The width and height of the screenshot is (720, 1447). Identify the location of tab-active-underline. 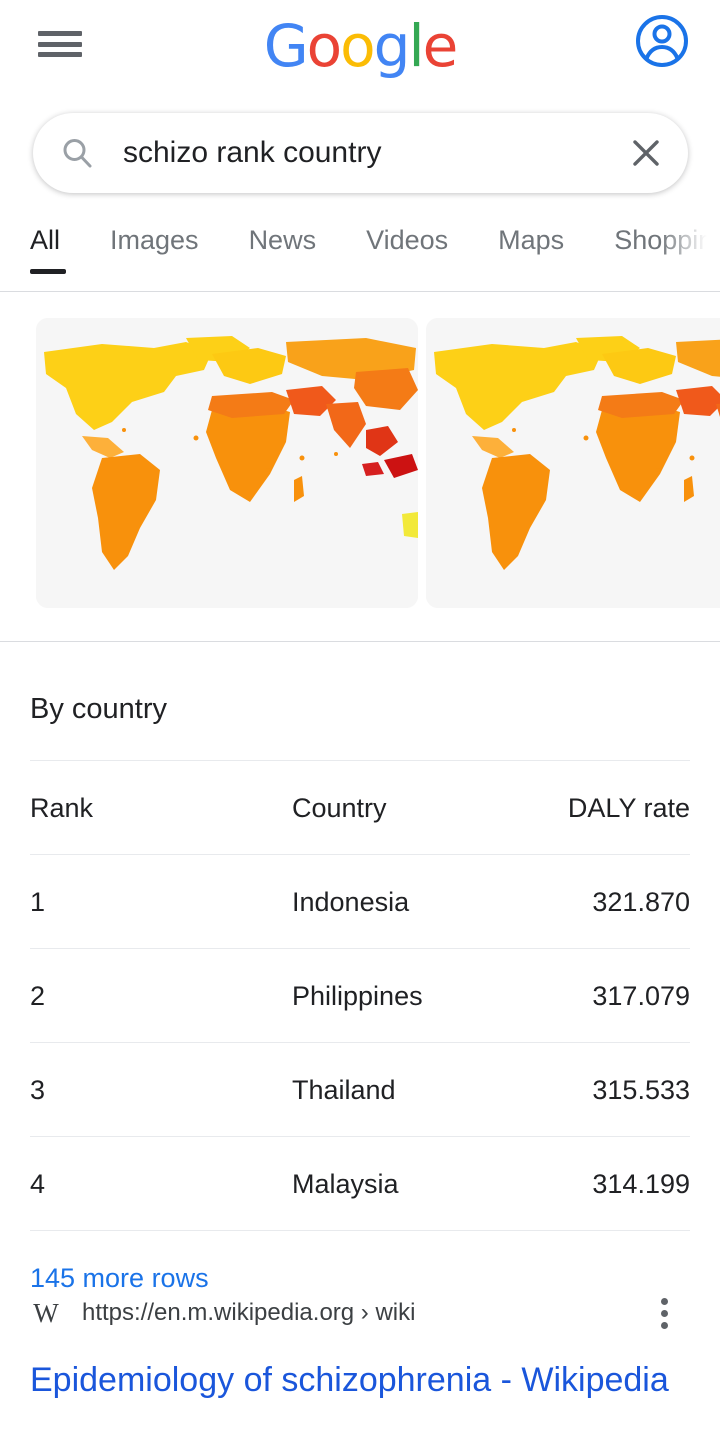
(48, 271).